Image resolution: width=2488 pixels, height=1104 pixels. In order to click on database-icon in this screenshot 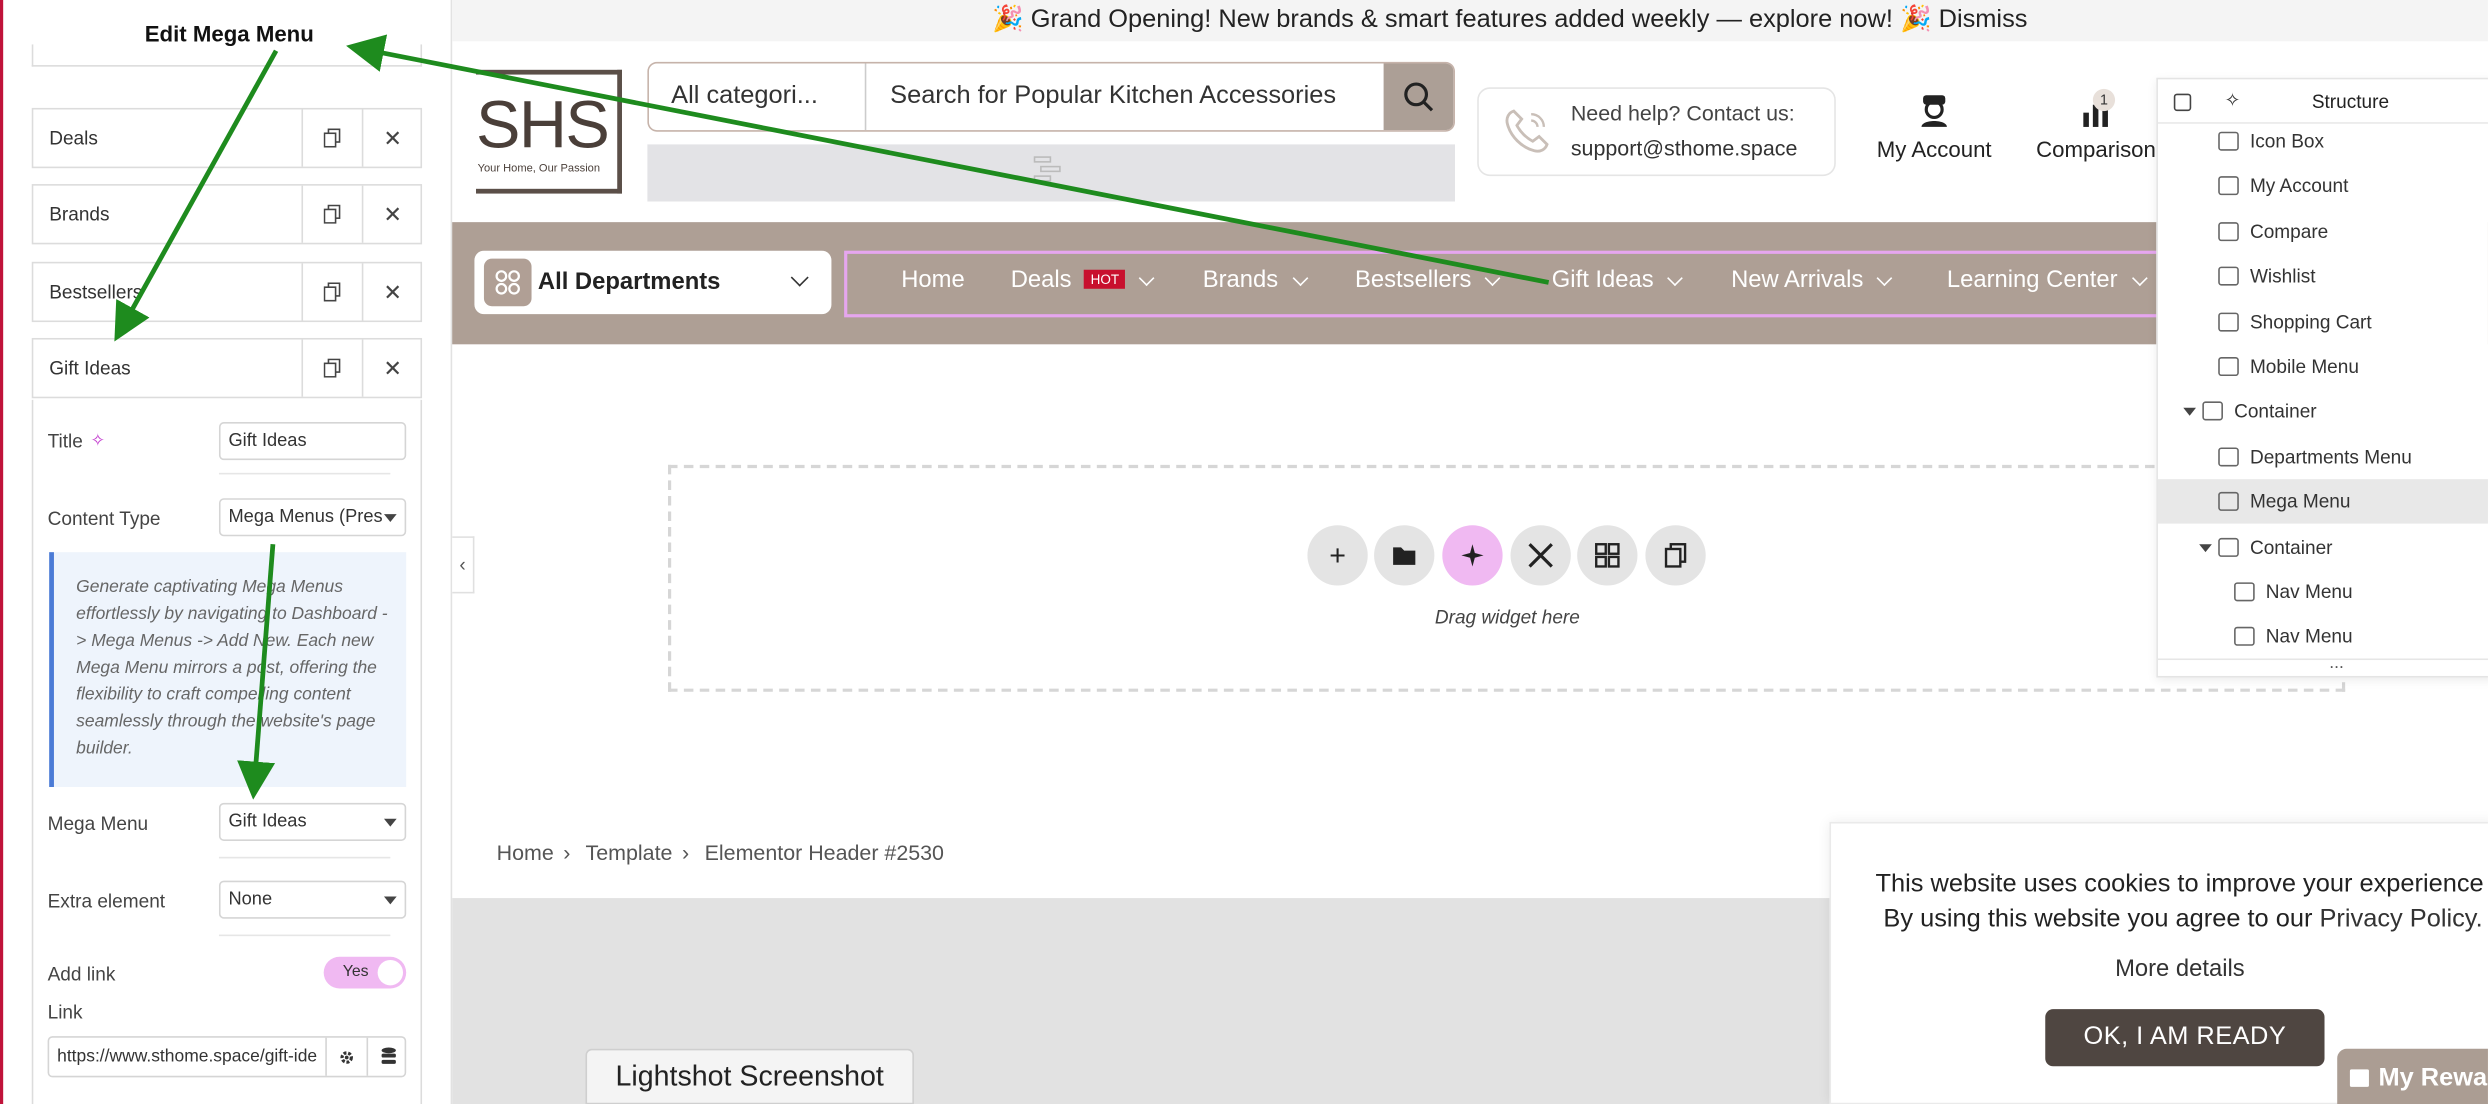, I will do `click(387, 1056)`.